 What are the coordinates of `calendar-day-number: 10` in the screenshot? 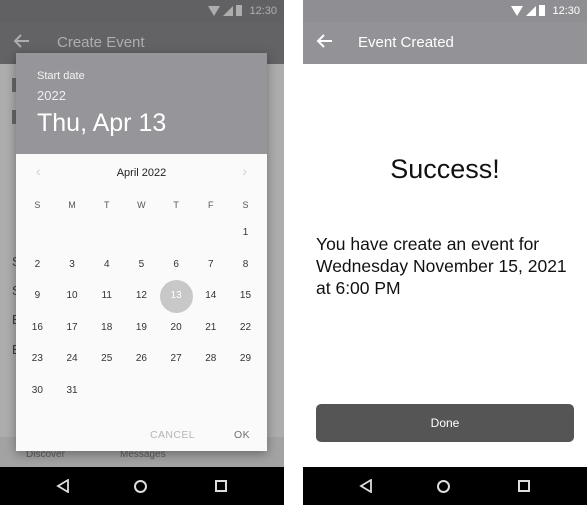 It's located at (72, 295).